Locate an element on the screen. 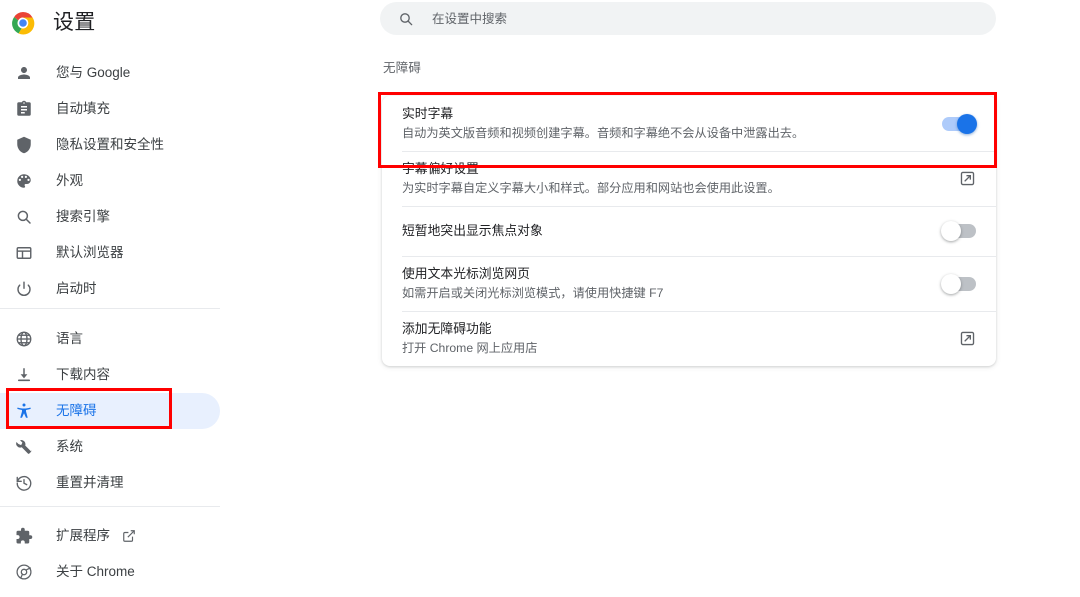  chrome-logo-icon is located at coordinates (23, 23).